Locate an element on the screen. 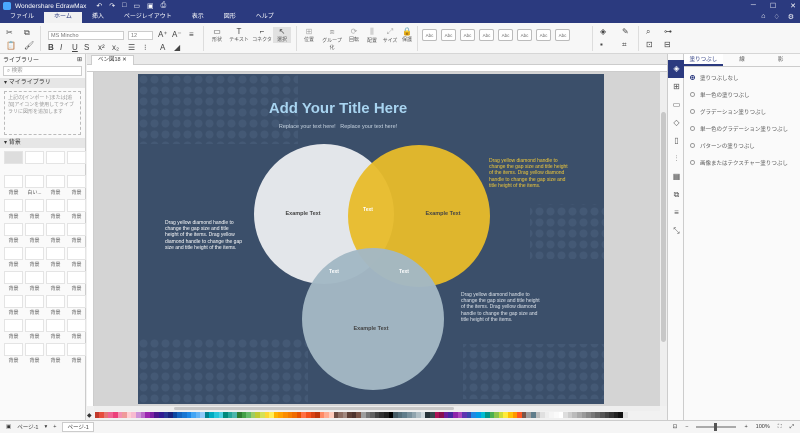 Image resolution: width=800 pixels, height=433 pixels. style-4: Abc is located at coordinates (486, 35).